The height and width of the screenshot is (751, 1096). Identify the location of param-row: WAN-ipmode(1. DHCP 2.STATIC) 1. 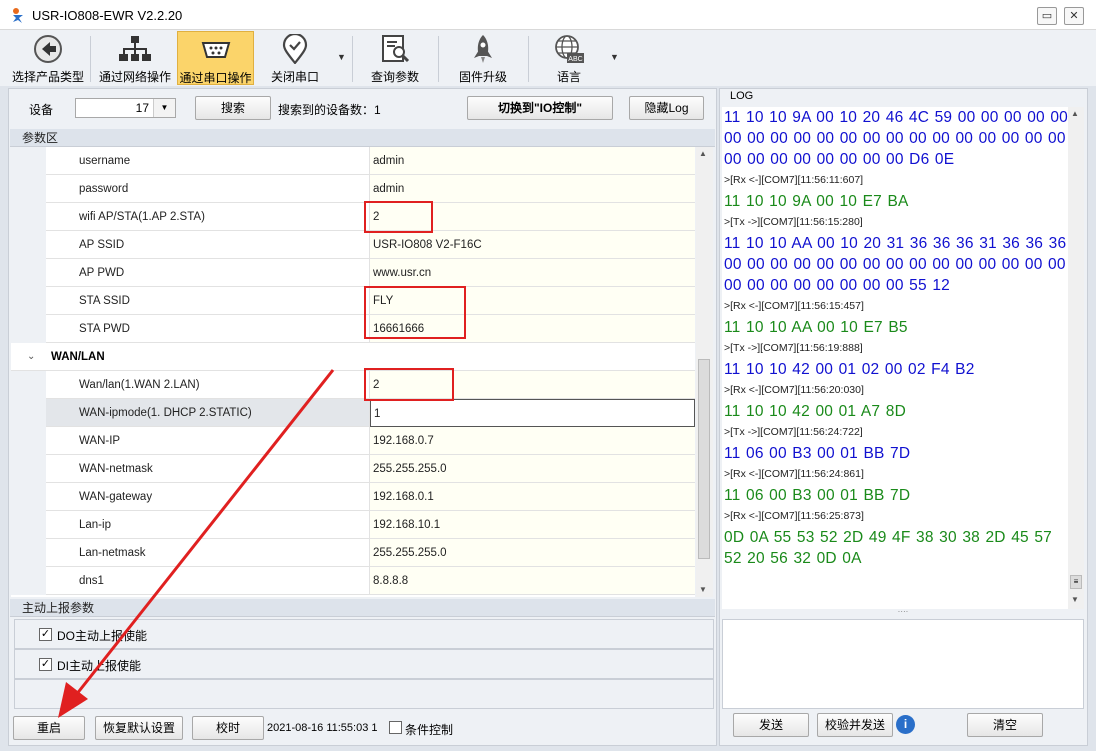
(353, 413).